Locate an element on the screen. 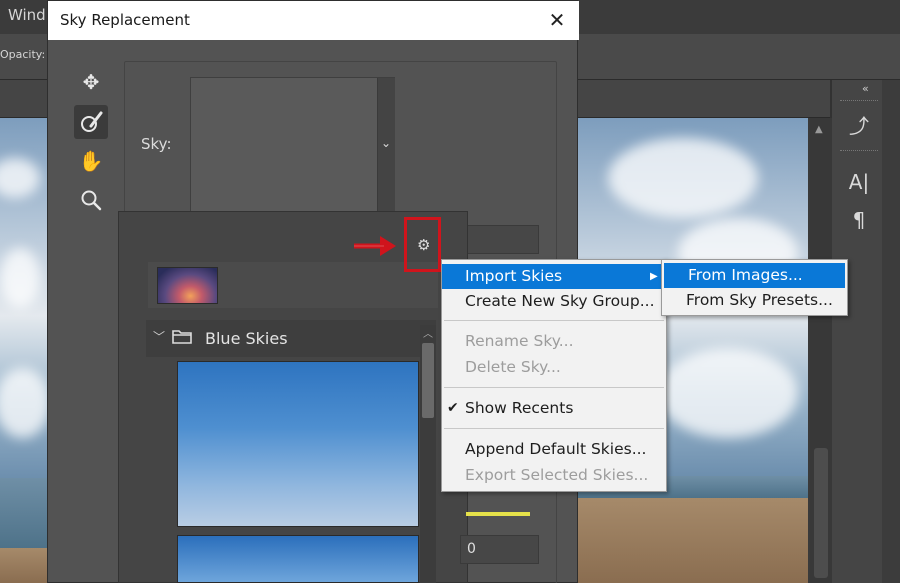 This screenshot has height=583, width=900. zoom-icon is located at coordinates (91, 200).